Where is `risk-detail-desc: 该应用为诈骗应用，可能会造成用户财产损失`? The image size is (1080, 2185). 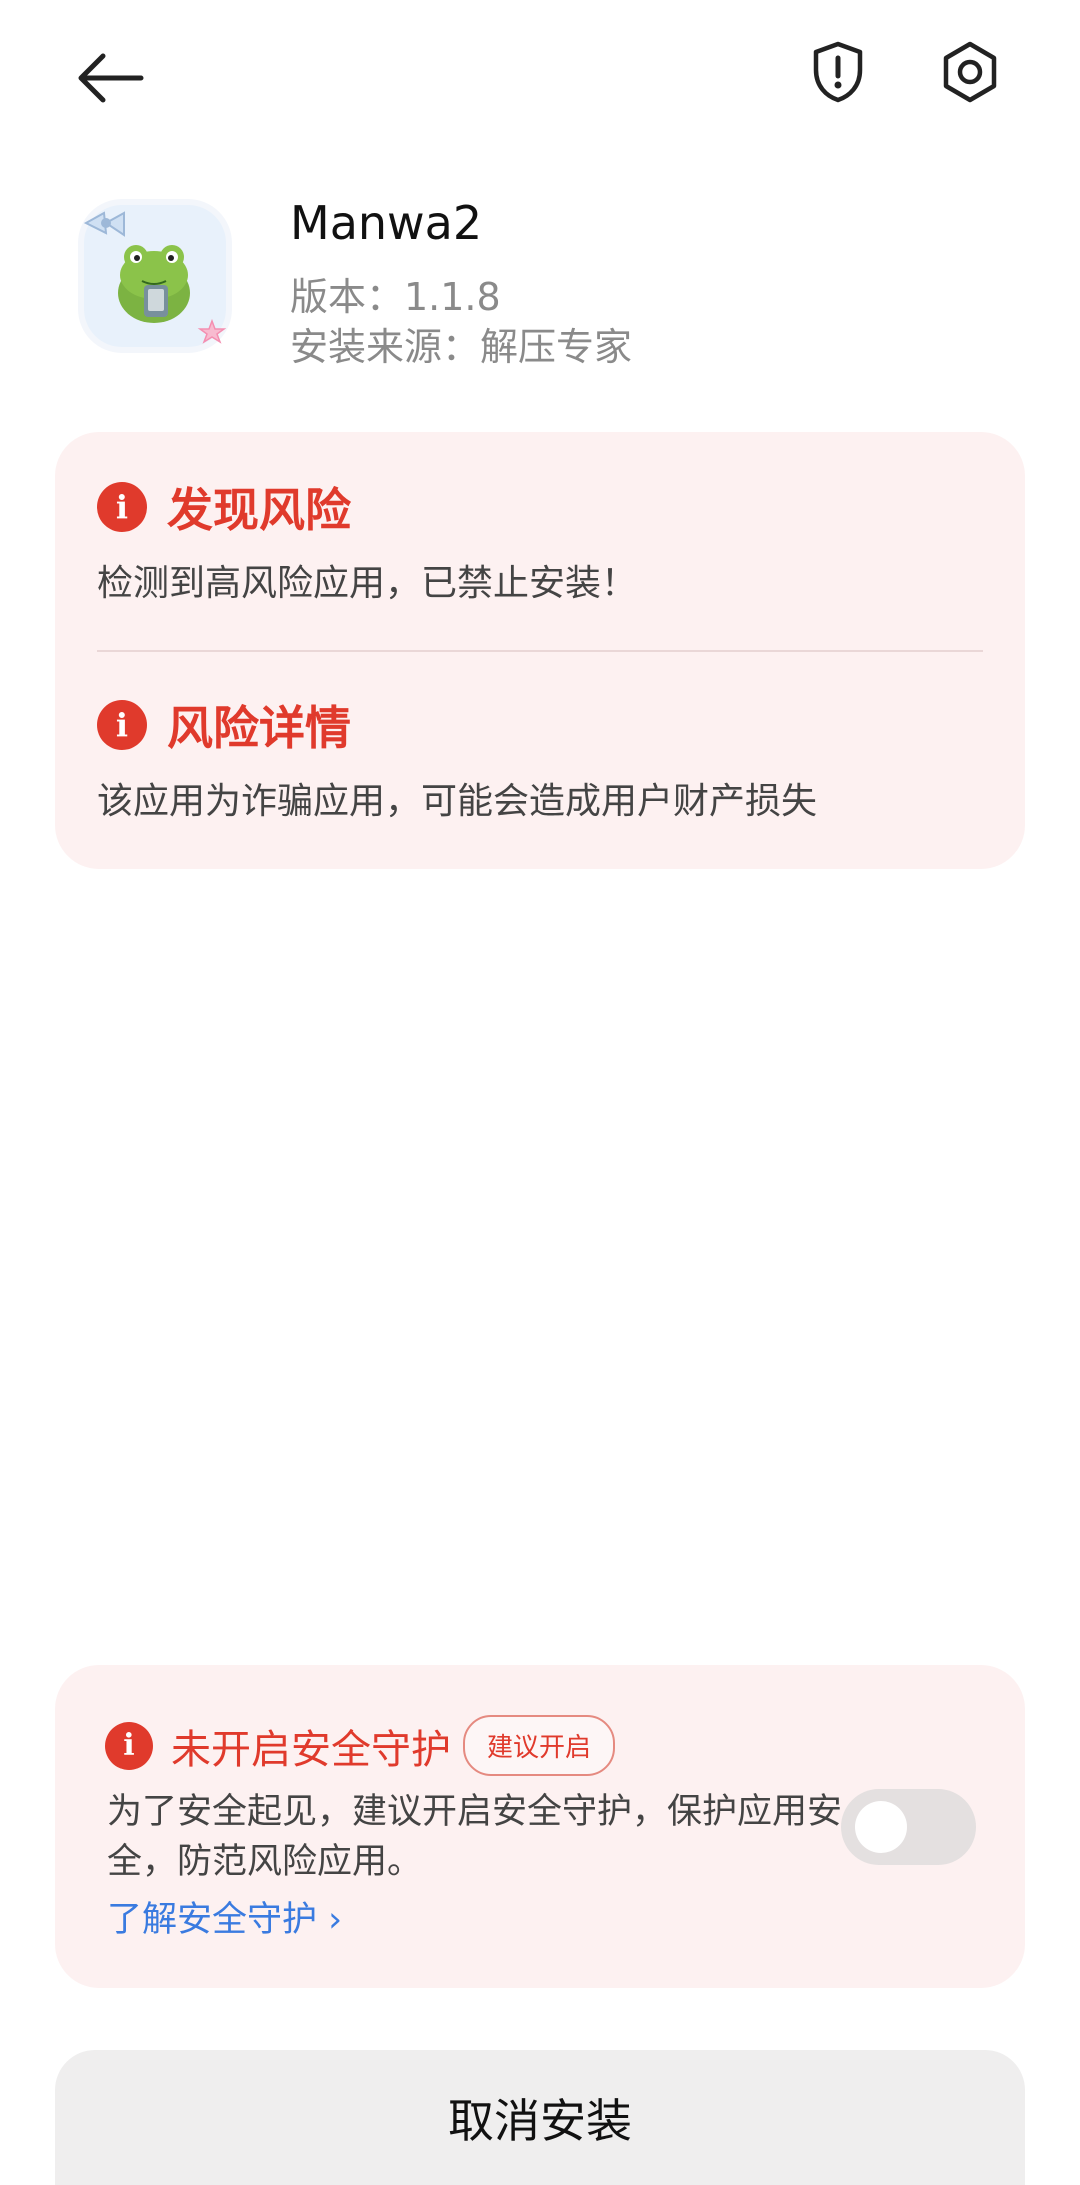 risk-detail-desc: 该应用为诈骗应用，可能会造成用户财产损失 is located at coordinates (457, 801).